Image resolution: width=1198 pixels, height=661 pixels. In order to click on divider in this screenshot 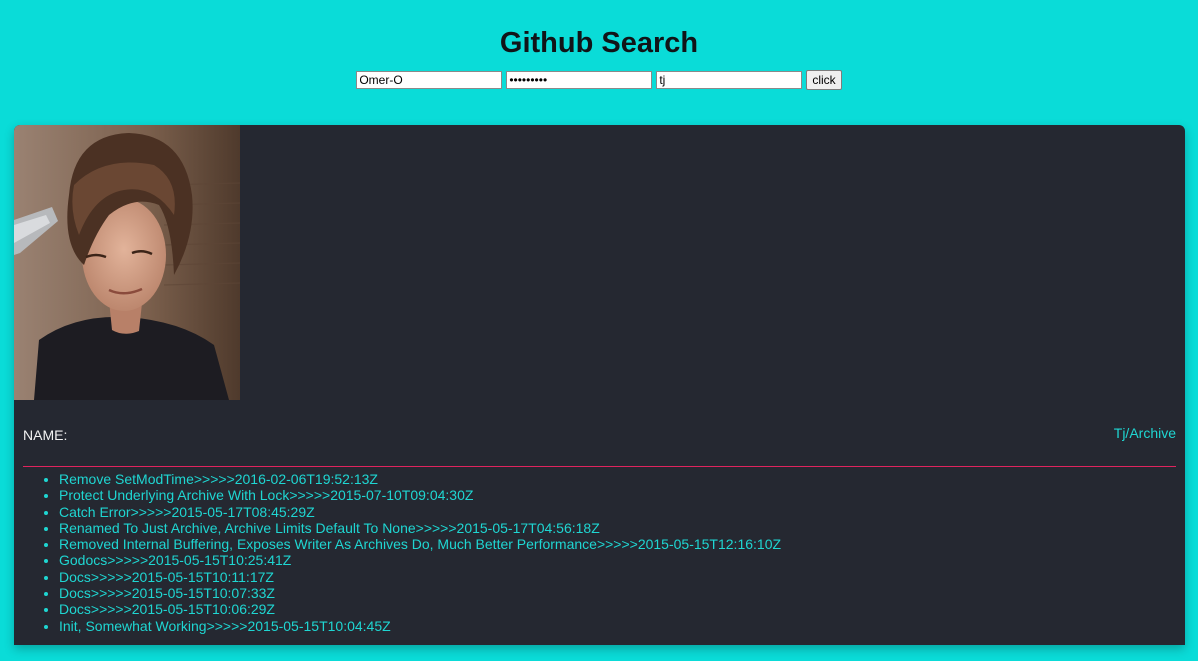, I will do `click(599, 466)`.